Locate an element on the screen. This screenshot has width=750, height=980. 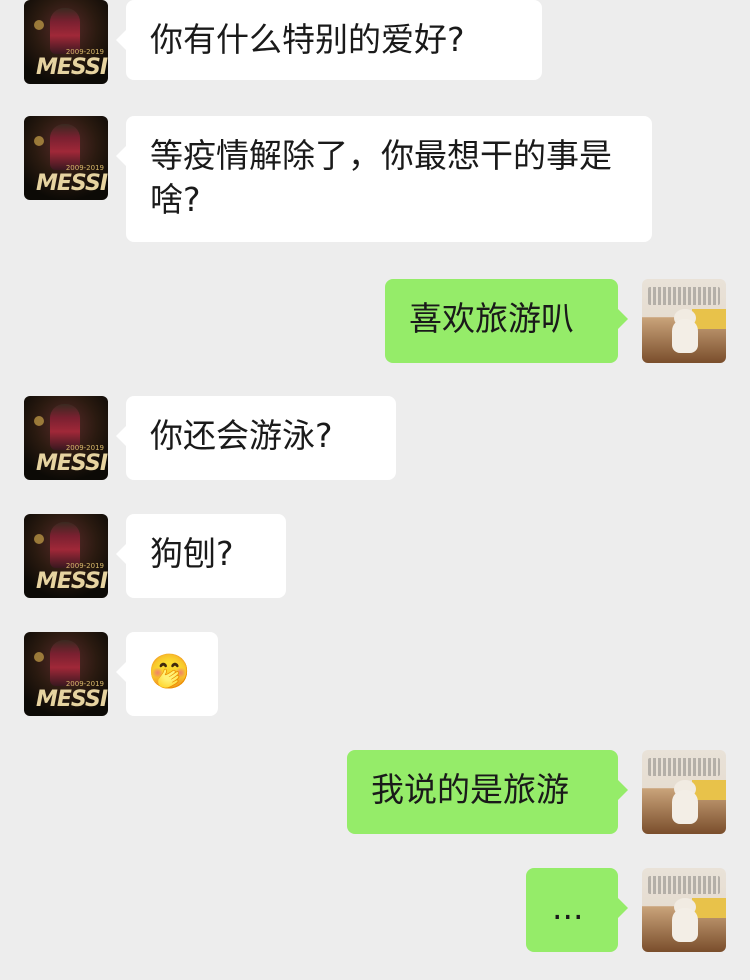
chat-bubble-incoming: 狗刨? is located at coordinates (201, 556).